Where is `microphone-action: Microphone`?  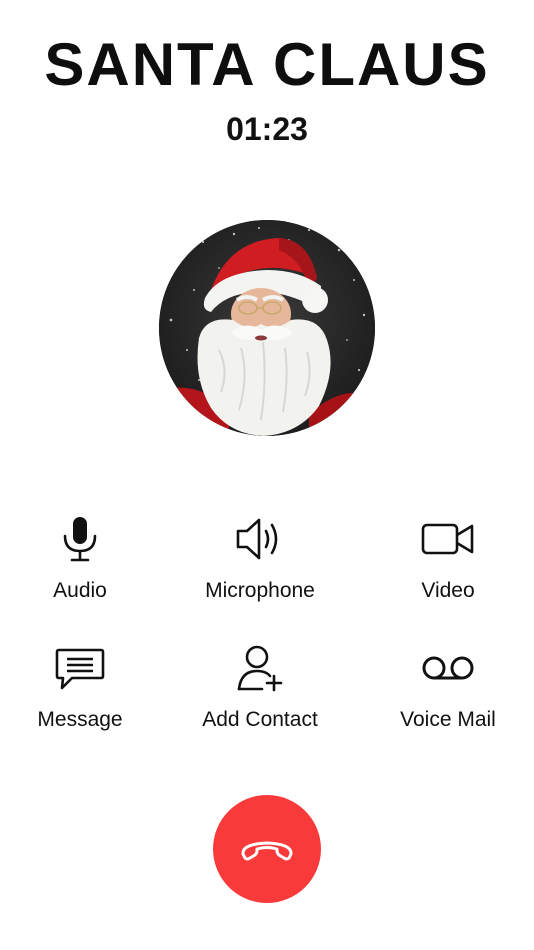 microphone-action: Microphone is located at coordinates (260, 559).